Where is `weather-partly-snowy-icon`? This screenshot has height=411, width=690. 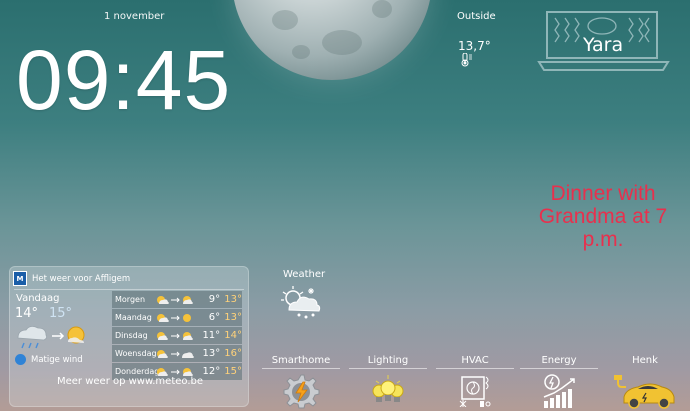 weather-partly-snowy-icon is located at coordinates (301, 304).